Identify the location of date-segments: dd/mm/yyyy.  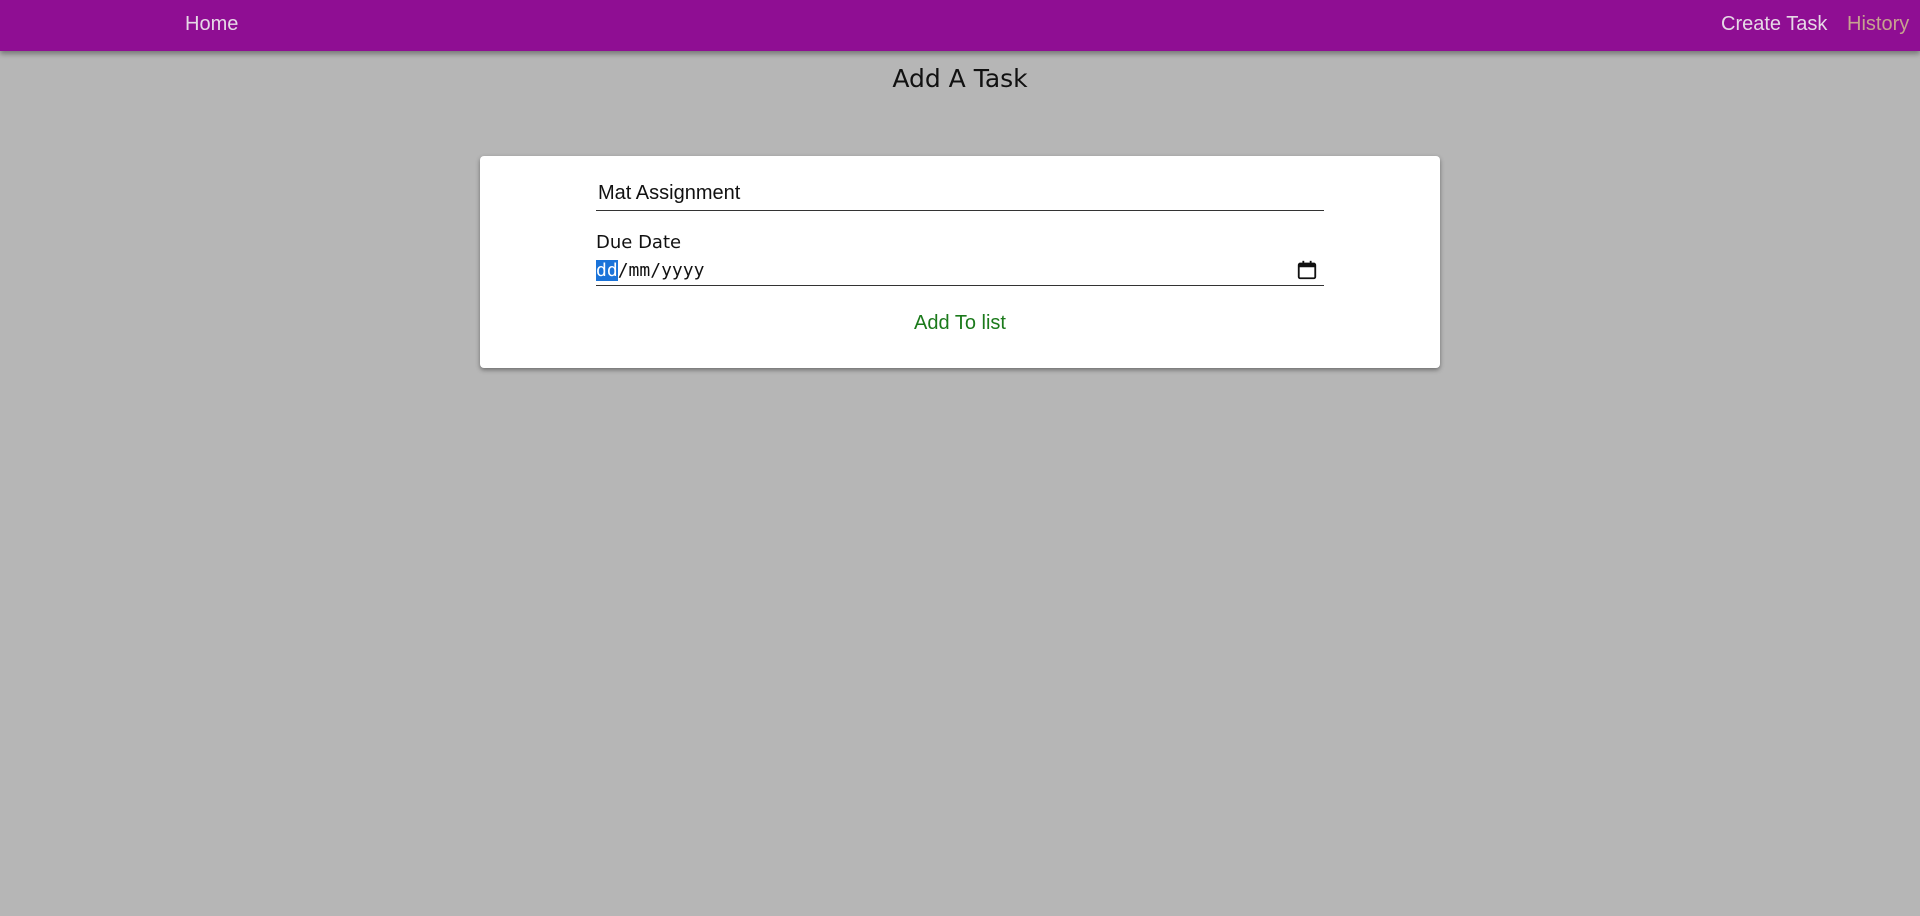
(650, 270).